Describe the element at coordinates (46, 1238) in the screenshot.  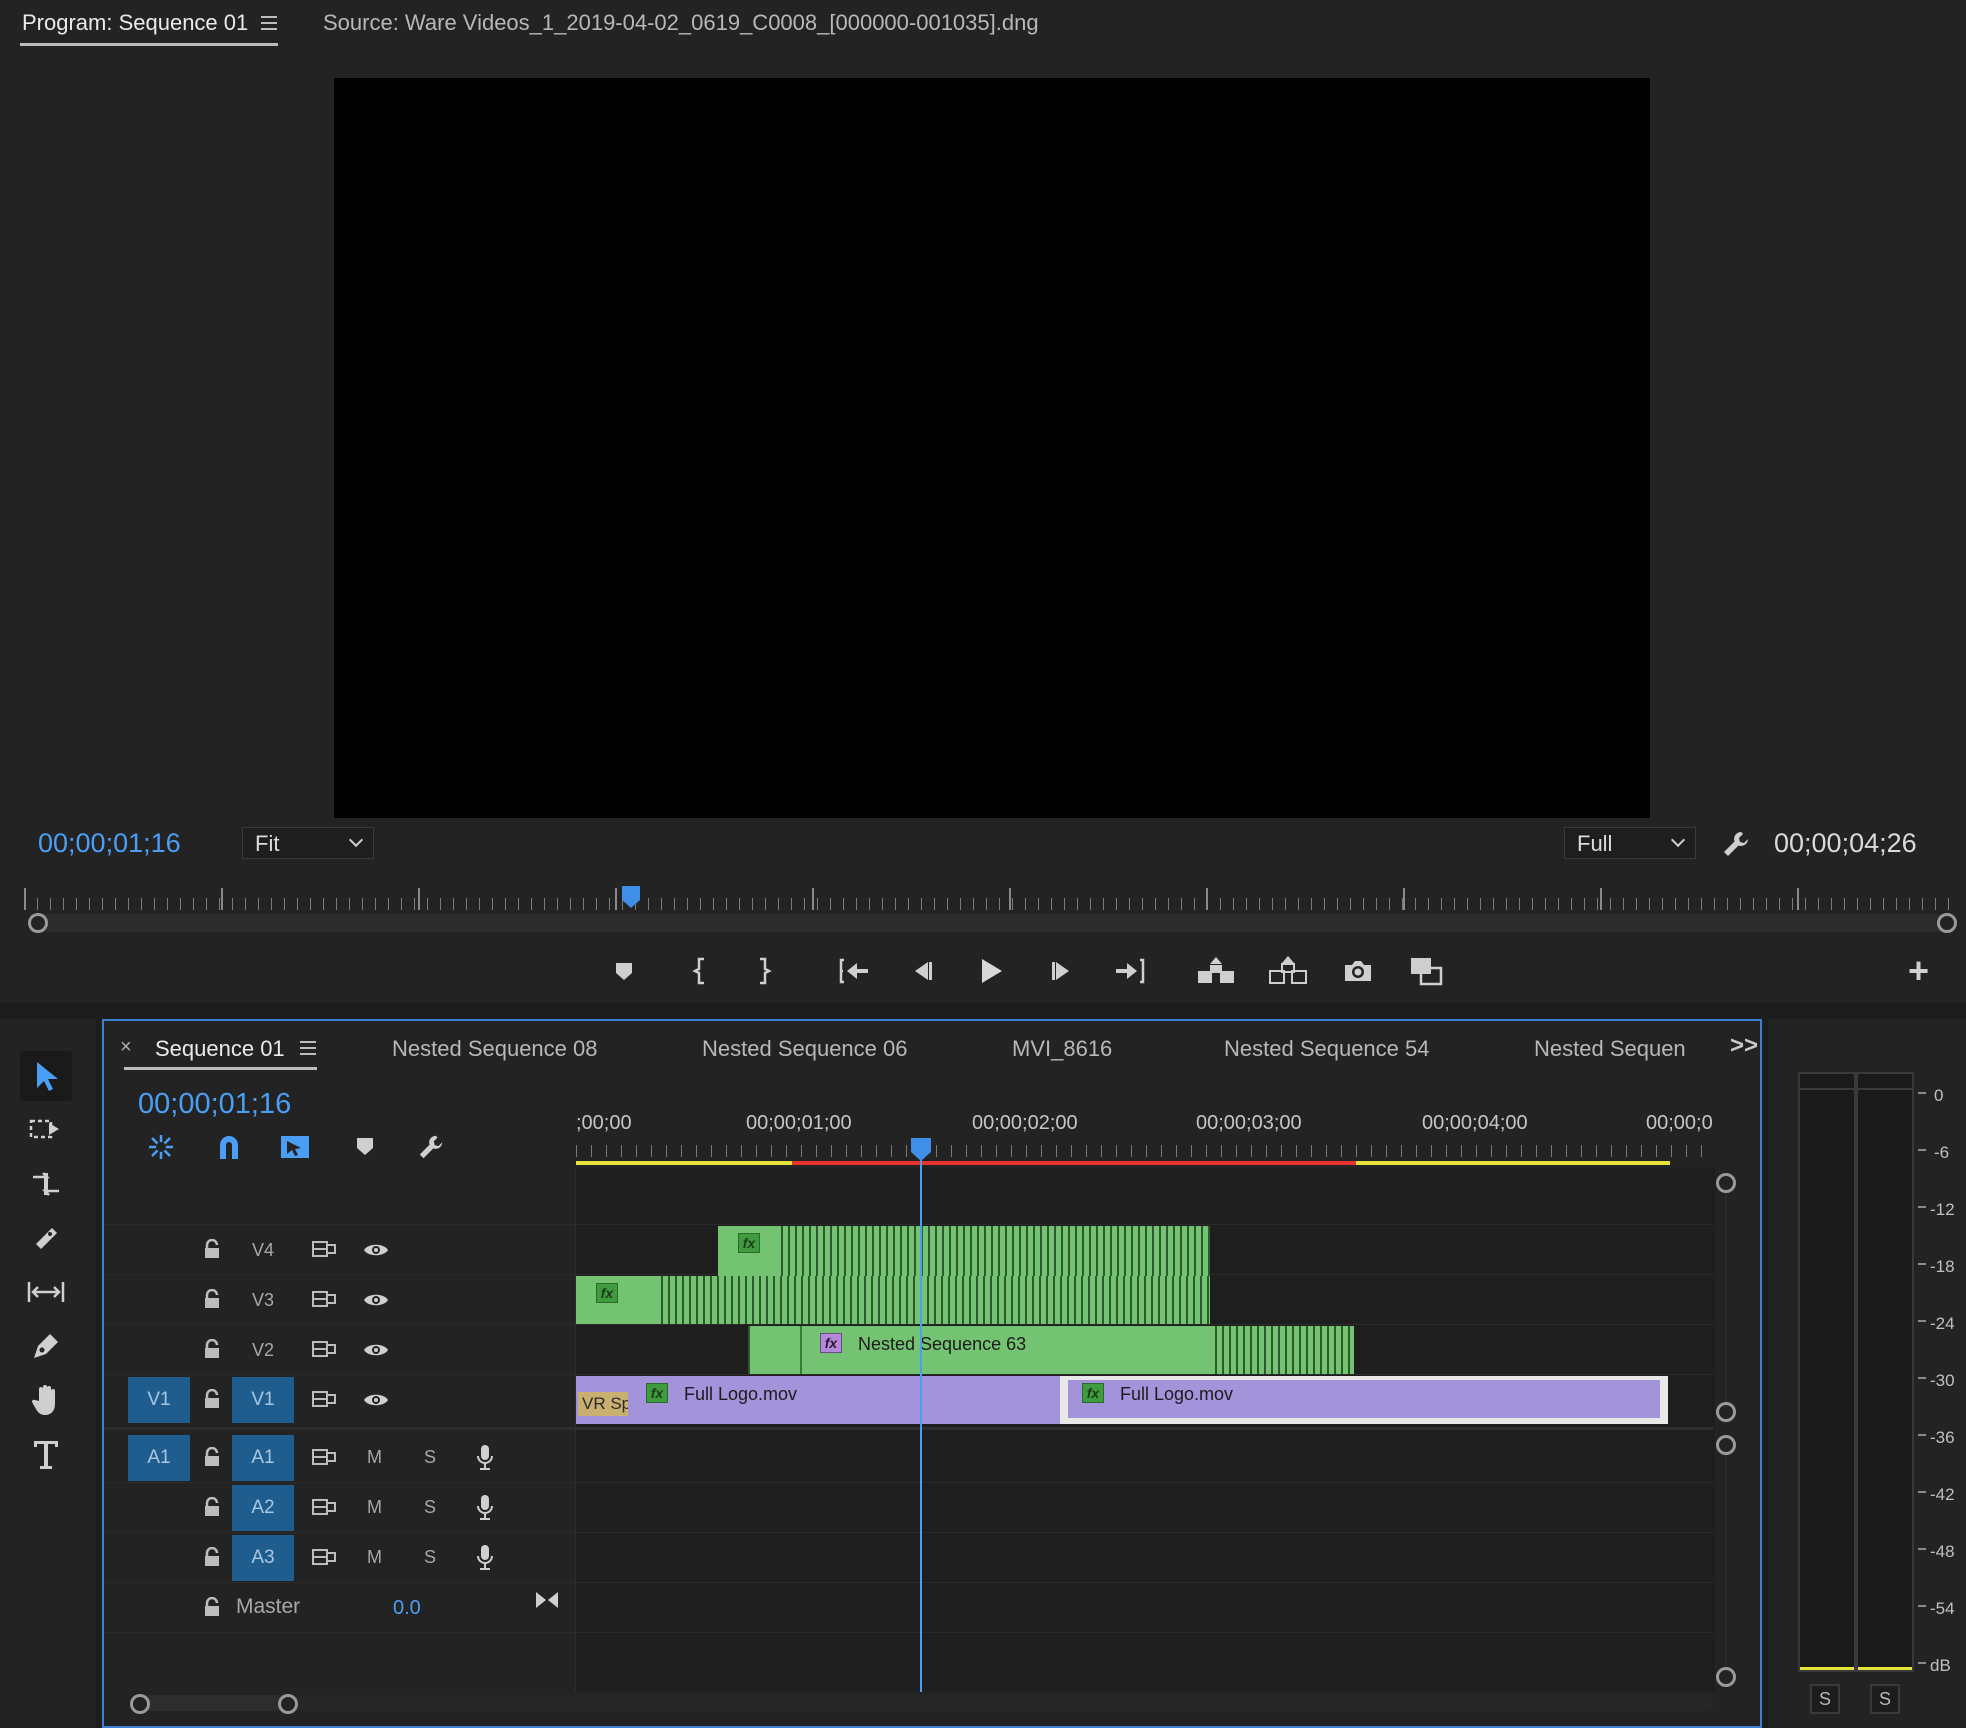
I see `razor-tool-icon` at that location.